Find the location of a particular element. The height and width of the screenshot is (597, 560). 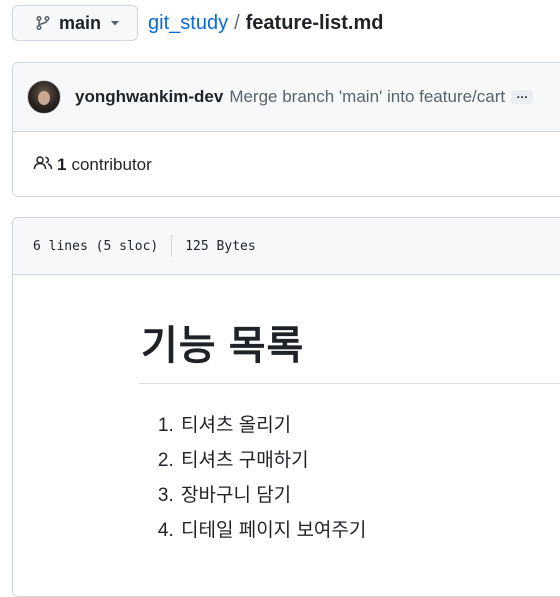

list-item: 디테일 페이지 보여주기 is located at coordinates (369, 530).